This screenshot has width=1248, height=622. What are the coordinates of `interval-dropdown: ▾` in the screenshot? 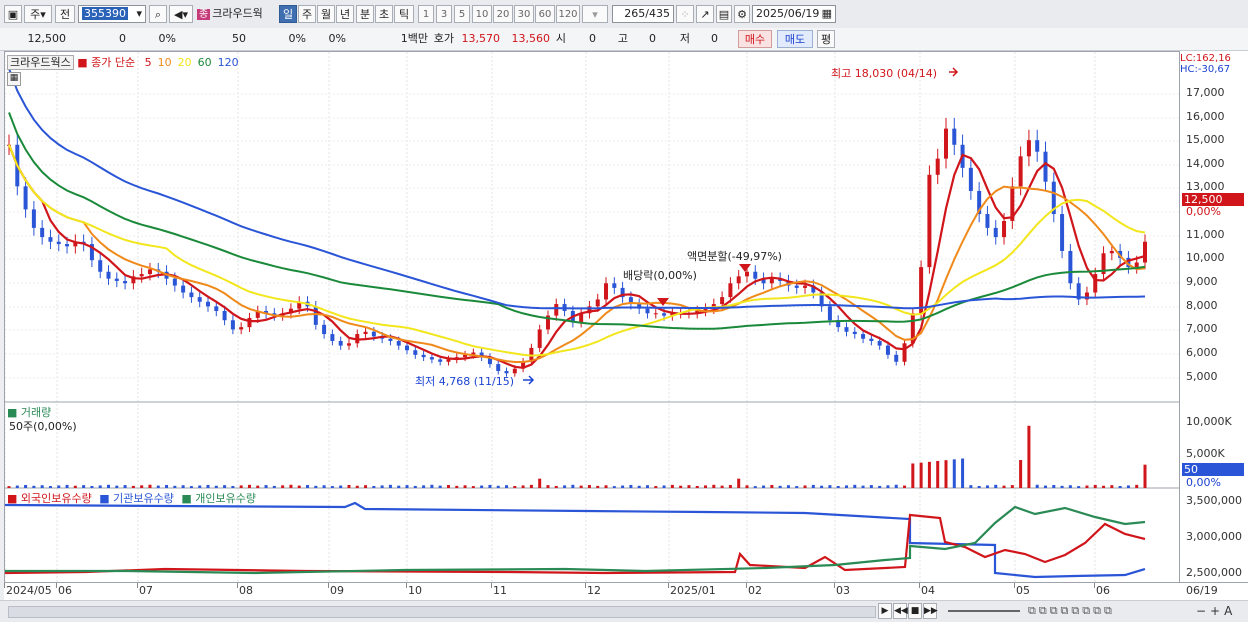 It's located at (595, 14).